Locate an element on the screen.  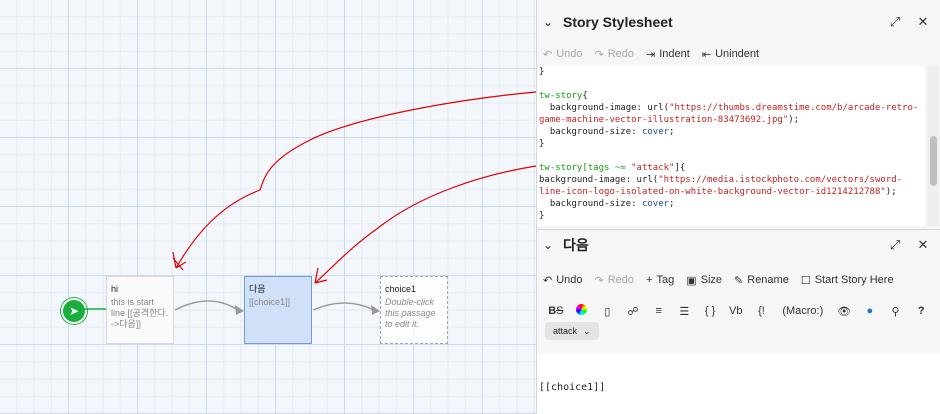
unindent-icon: ⇤ is located at coordinates (706, 54).